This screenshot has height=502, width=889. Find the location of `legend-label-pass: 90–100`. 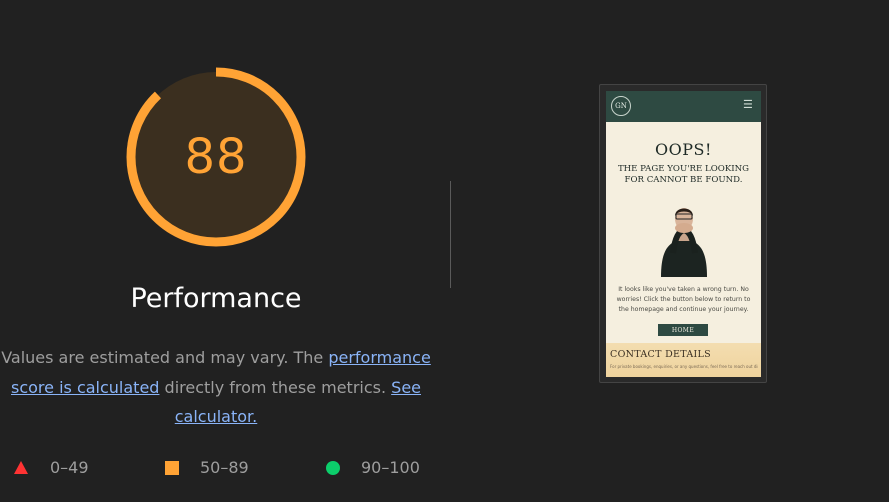

legend-label-pass: 90–100 is located at coordinates (390, 467).